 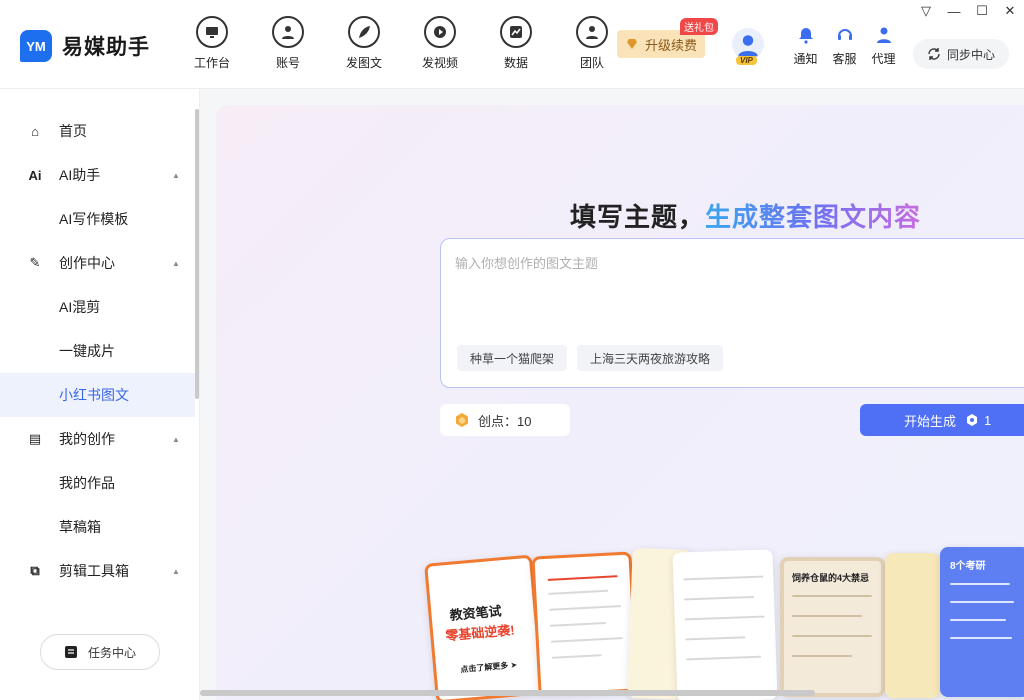 What do you see at coordinates (35, 570) in the screenshot?
I see `crop-icon: ⧉` at bounding box center [35, 570].